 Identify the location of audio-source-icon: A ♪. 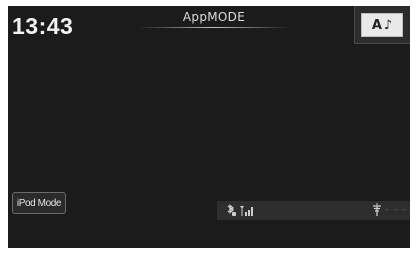
(382, 25).